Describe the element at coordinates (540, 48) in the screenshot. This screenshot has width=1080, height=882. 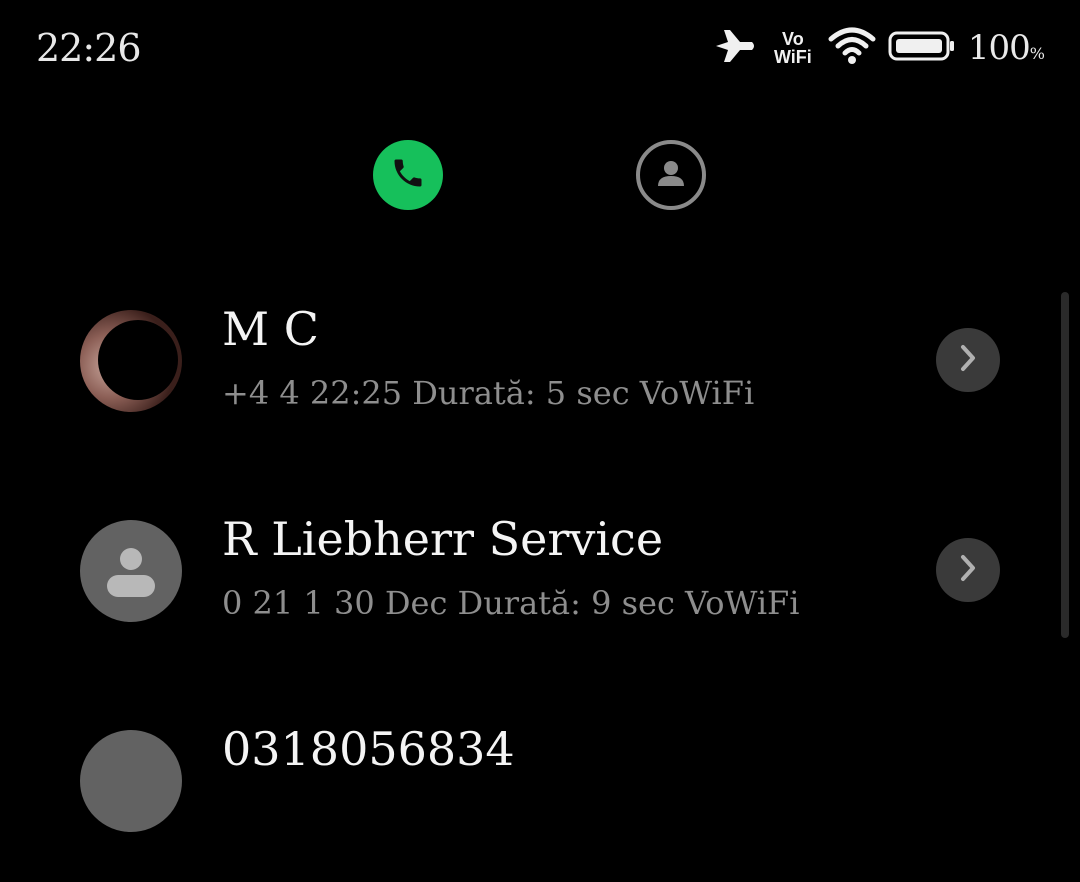
I see `status-bar: 22:26 Vo WiFi 100%` at that location.